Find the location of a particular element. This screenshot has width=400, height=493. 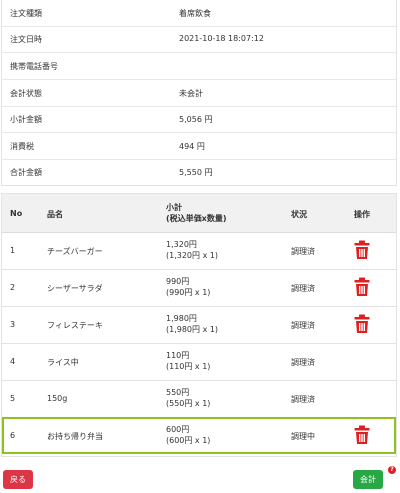

header-subtotal-formula: (税込単価x数量) is located at coordinates (196, 218).